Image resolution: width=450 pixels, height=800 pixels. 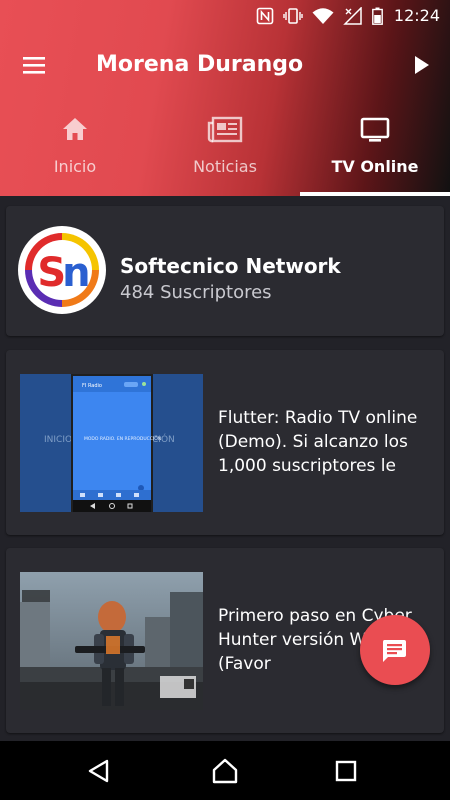 What do you see at coordinates (225, 16) in the screenshot?
I see `status-bar: 12:24` at bounding box center [225, 16].